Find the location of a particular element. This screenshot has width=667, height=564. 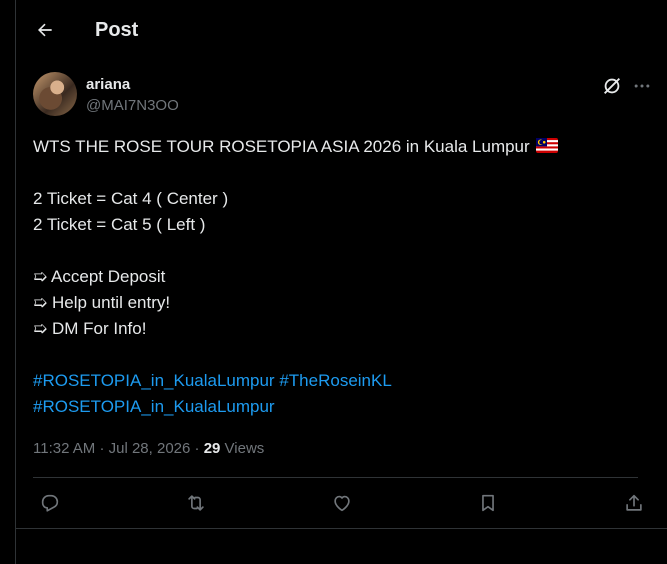

more-options-button is located at coordinates (642, 86).